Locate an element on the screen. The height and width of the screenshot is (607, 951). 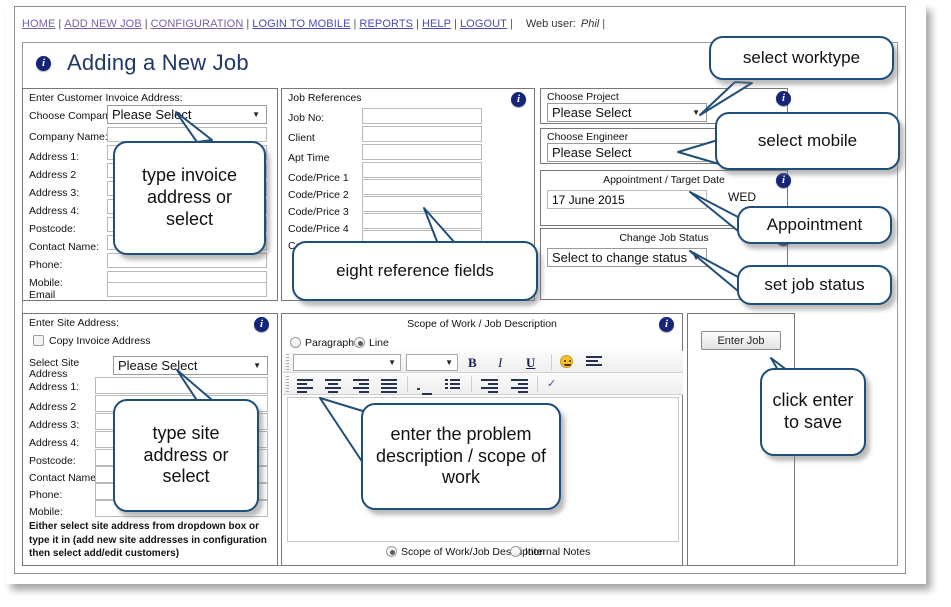
callout-select-worktype: select worktype is located at coordinates (801, 58).